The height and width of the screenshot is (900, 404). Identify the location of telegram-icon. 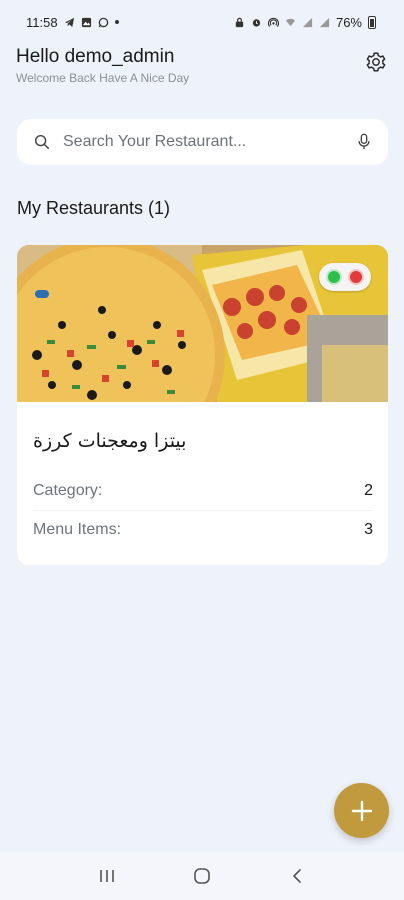
(69, 22).